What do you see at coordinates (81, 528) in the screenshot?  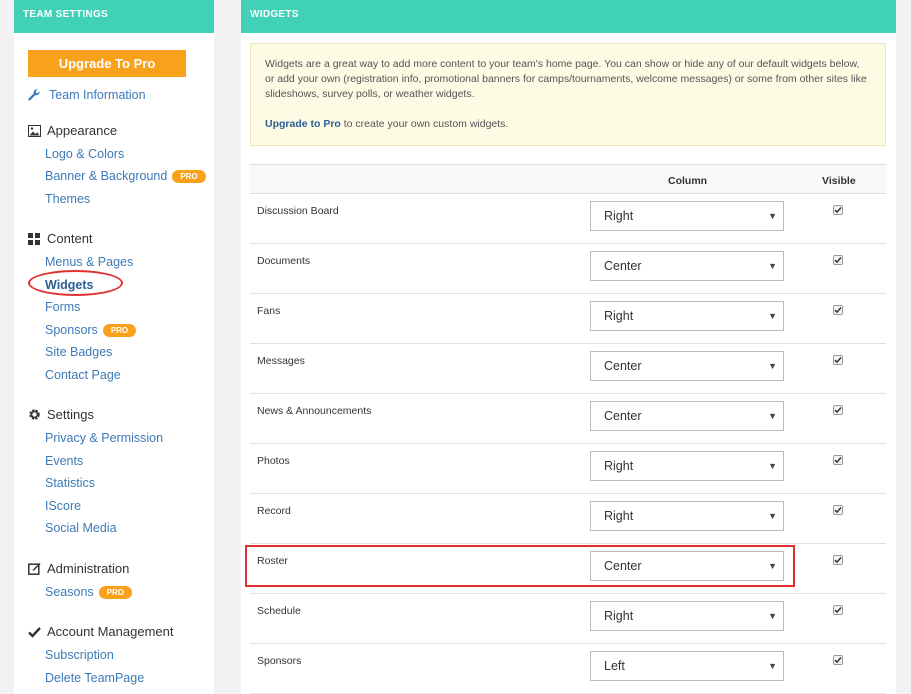 I see `sidebar-item-social-media: Social Media` at bounding box center [81, 528].